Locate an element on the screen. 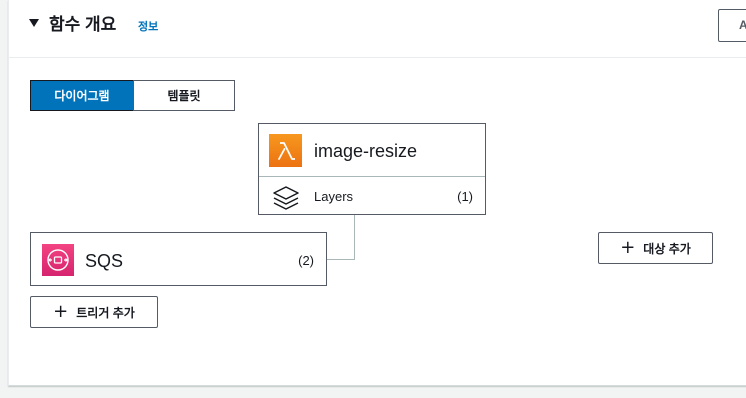 The height and width of the screenshot is (398, 746). add-destination-label: 대상 추가 is located at coordinates (667, 248).